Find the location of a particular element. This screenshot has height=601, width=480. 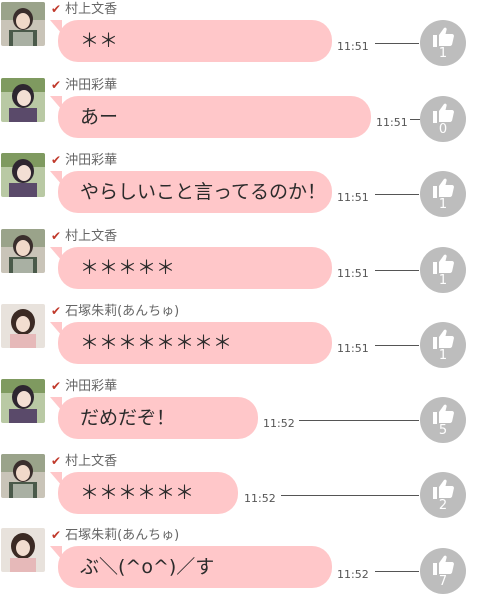

message-bubble: ＊＊＊＊＊＊＊＊ is located at coordinates (190, 343).